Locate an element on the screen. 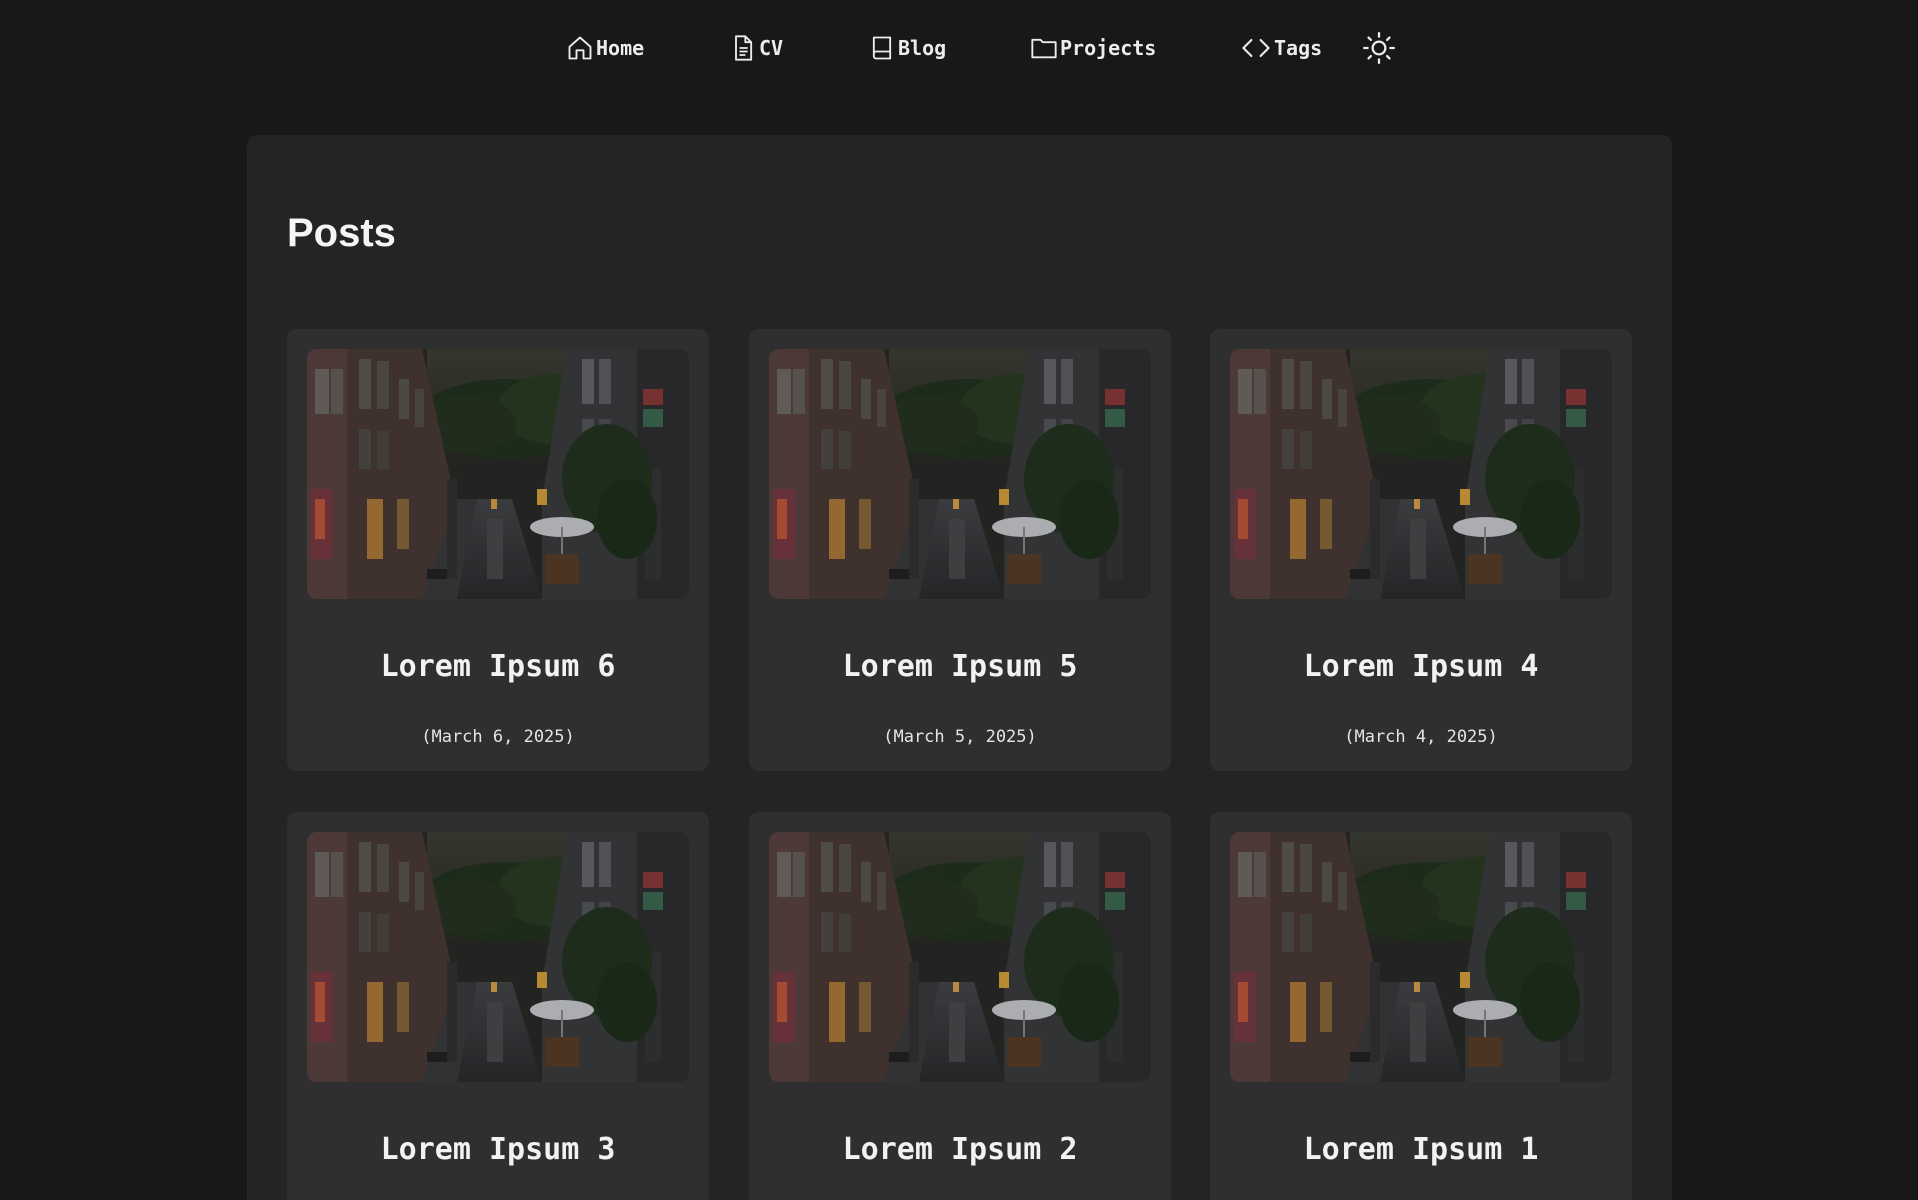 Image resolution: width=1918 pixels, height=1200 pixels. nav-home: Home is located at coordinates (605, 48).